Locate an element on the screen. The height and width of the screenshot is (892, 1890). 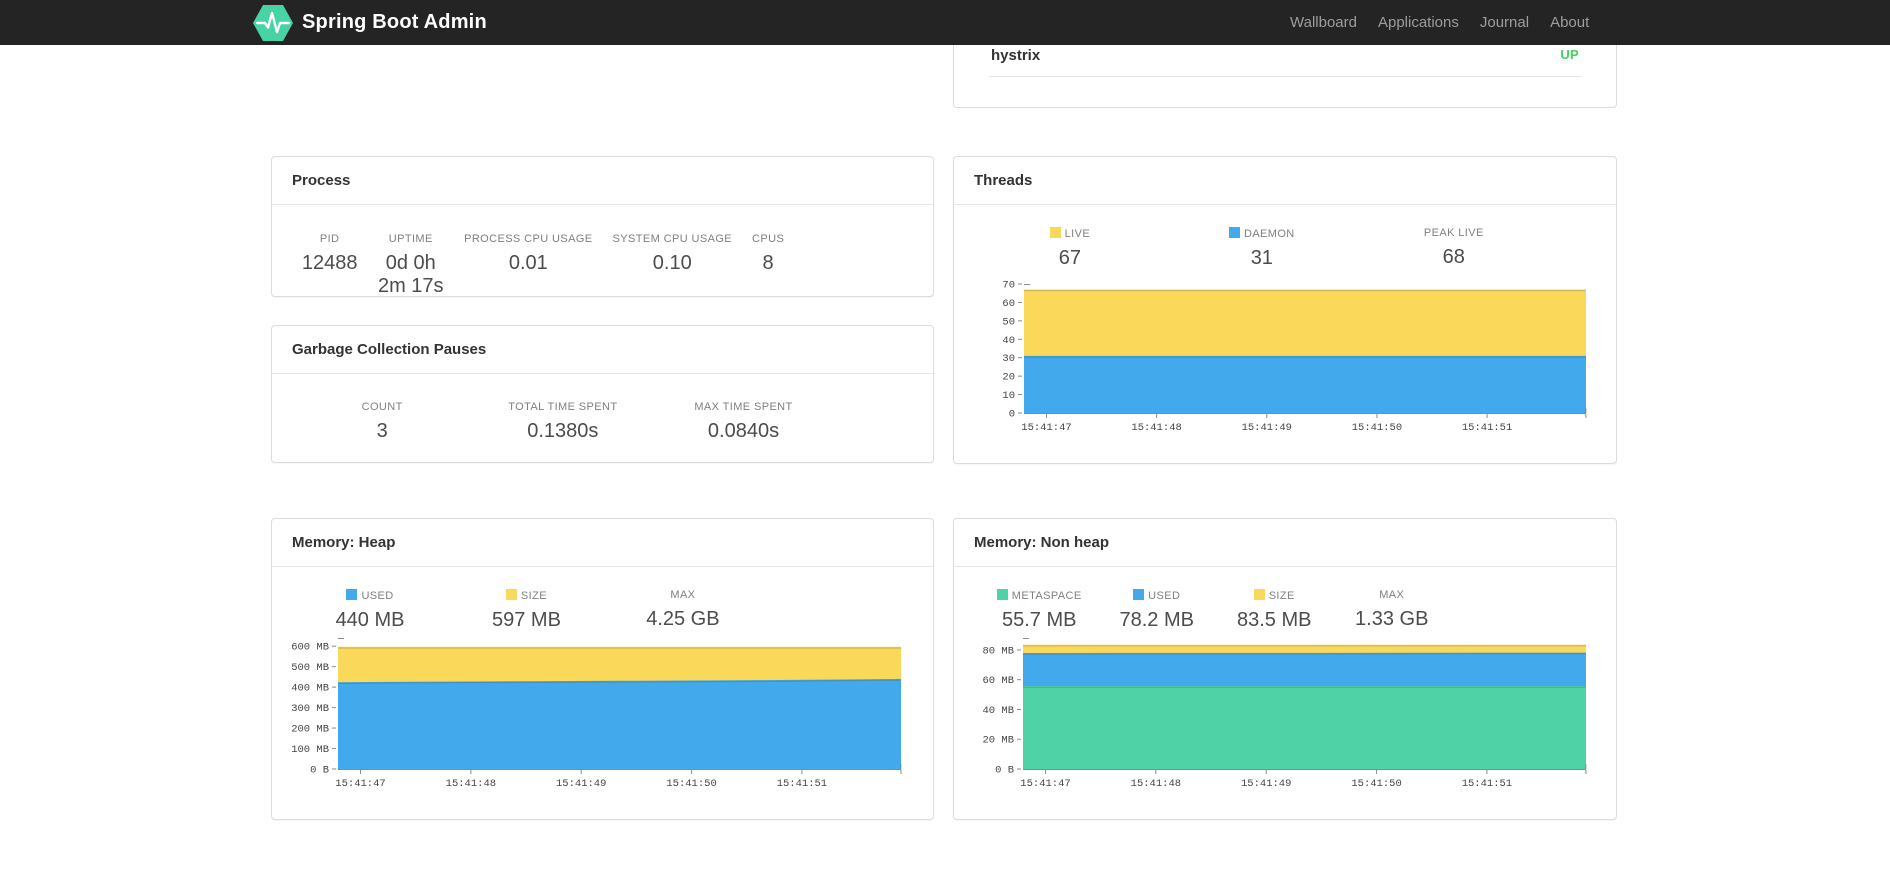
metric-value: 8 is located at coordinates (768, 263).